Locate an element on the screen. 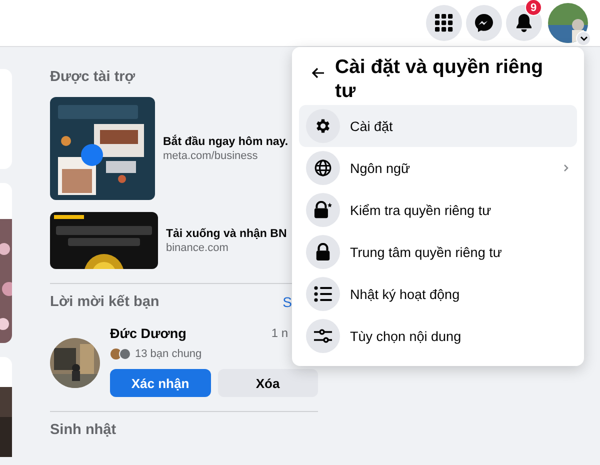  notification-badge: 9 is located at coordinates (533, 8).